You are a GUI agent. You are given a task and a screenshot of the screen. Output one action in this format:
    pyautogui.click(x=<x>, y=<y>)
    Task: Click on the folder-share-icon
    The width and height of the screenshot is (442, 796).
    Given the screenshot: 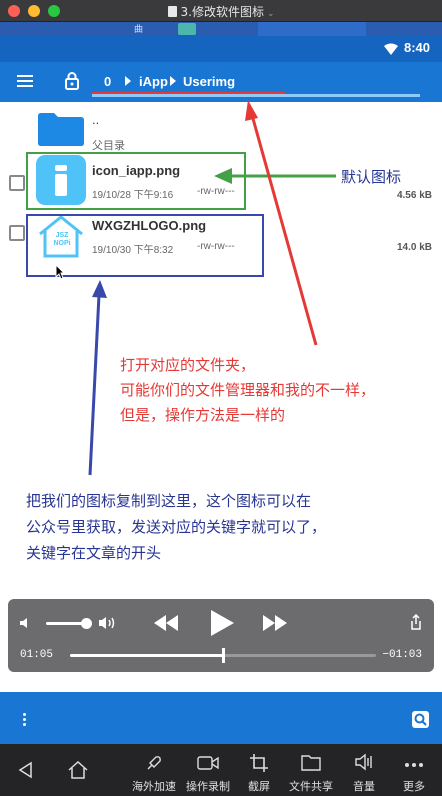 What is the action you would take?
    pyautogui.click(x=311, y=763)
    